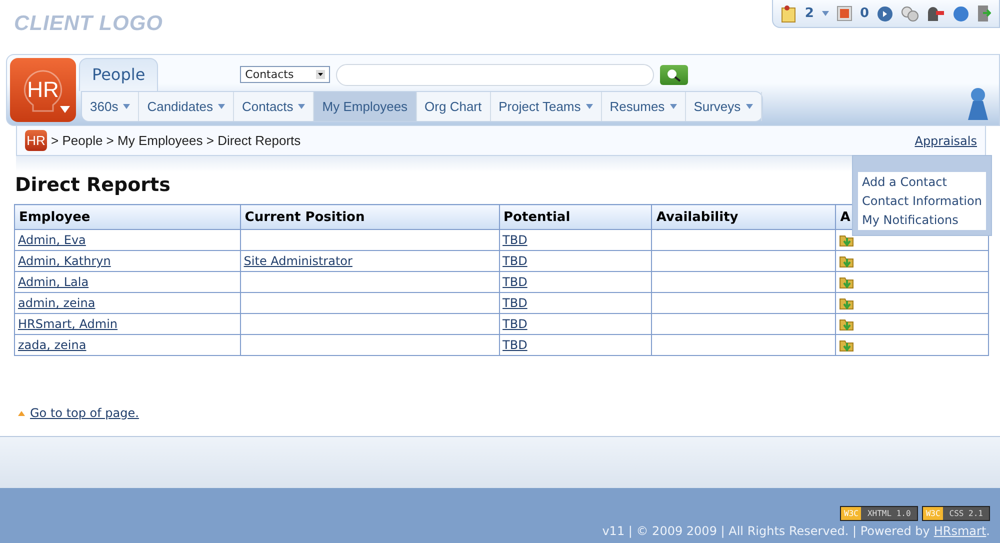 The width and height of the screenshot is (1000, 543). Describe the element at coordinates (43, 90) in the screenshot. I see `hr-logo: HR` at that location.